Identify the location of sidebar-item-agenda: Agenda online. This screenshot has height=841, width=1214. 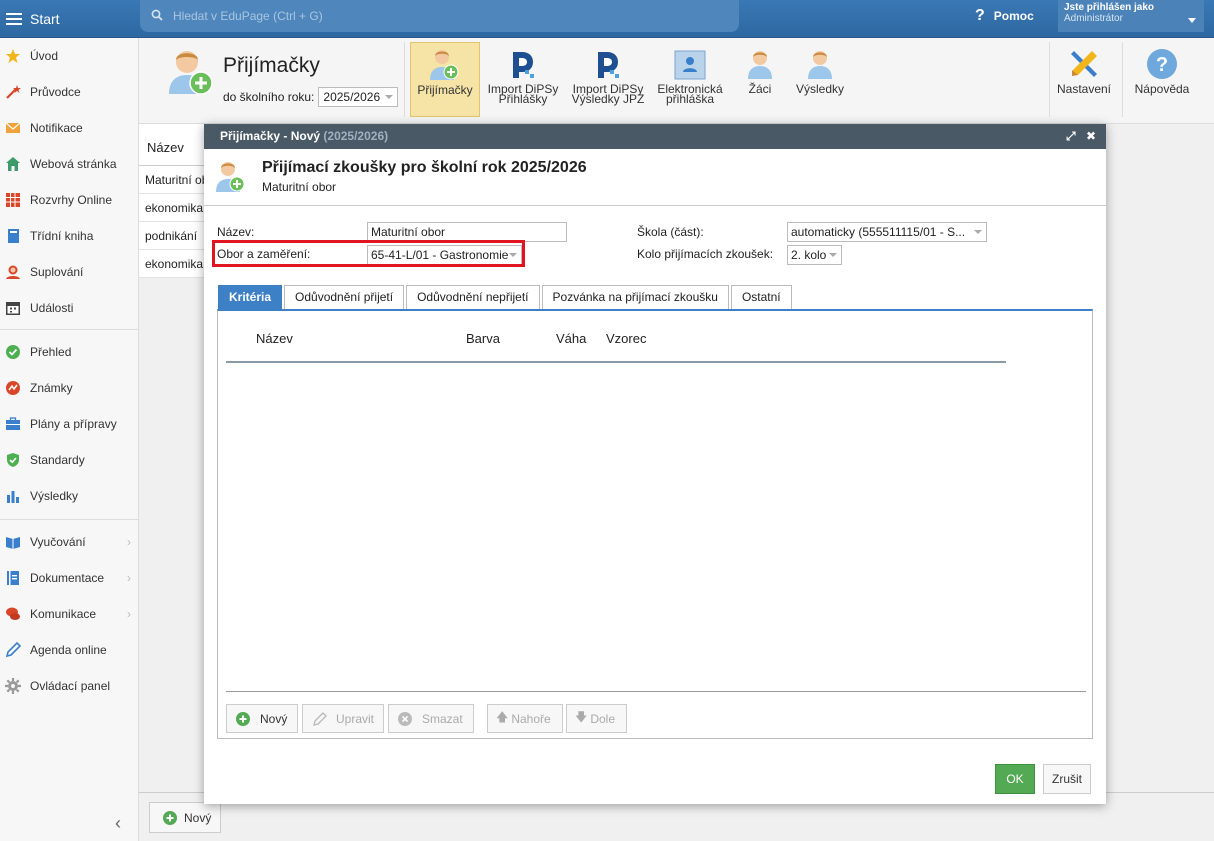
(69, 650).